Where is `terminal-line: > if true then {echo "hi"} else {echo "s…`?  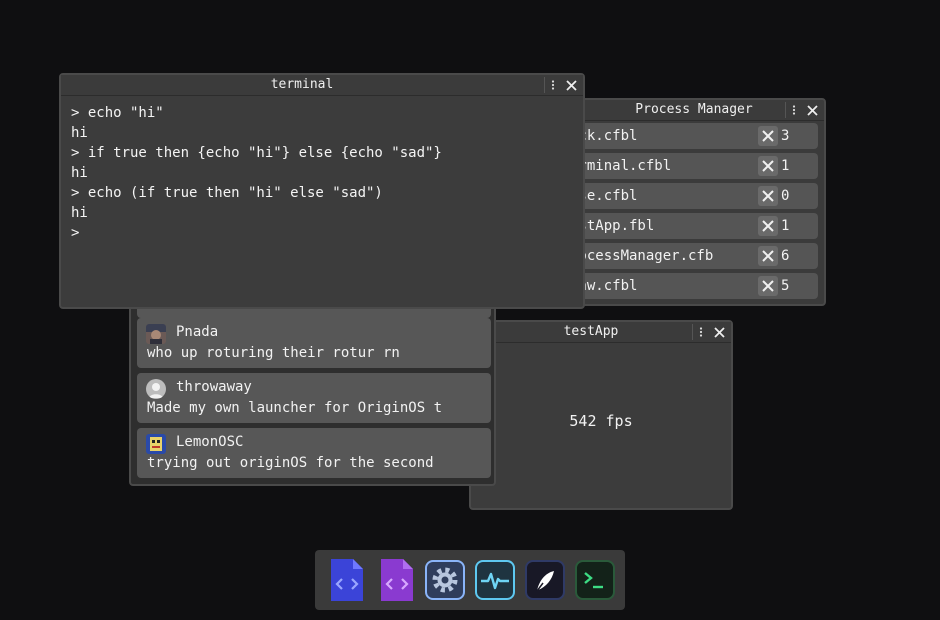
terminal-line: > if true then {echo "hi"} else {echo "s… is located at coordinates (256, 153).